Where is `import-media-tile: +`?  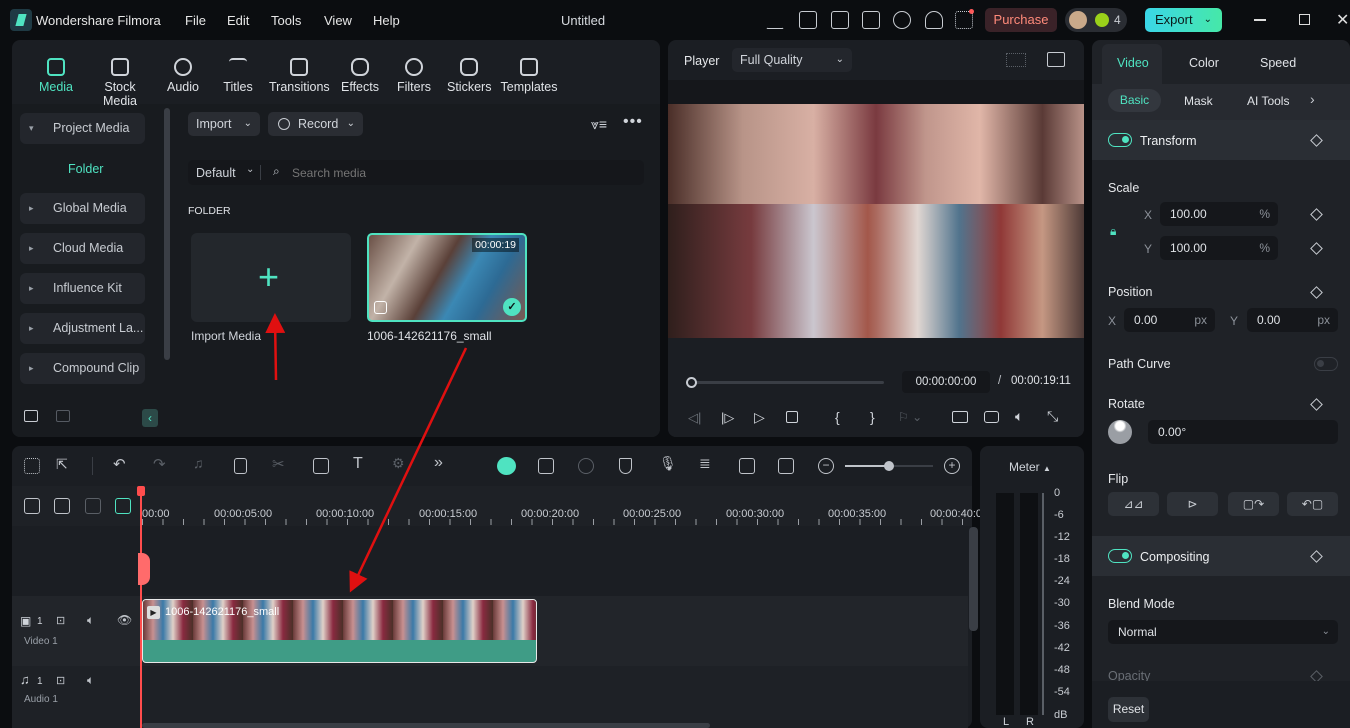
import-media-tile: + is located at coordinates (271, 277).